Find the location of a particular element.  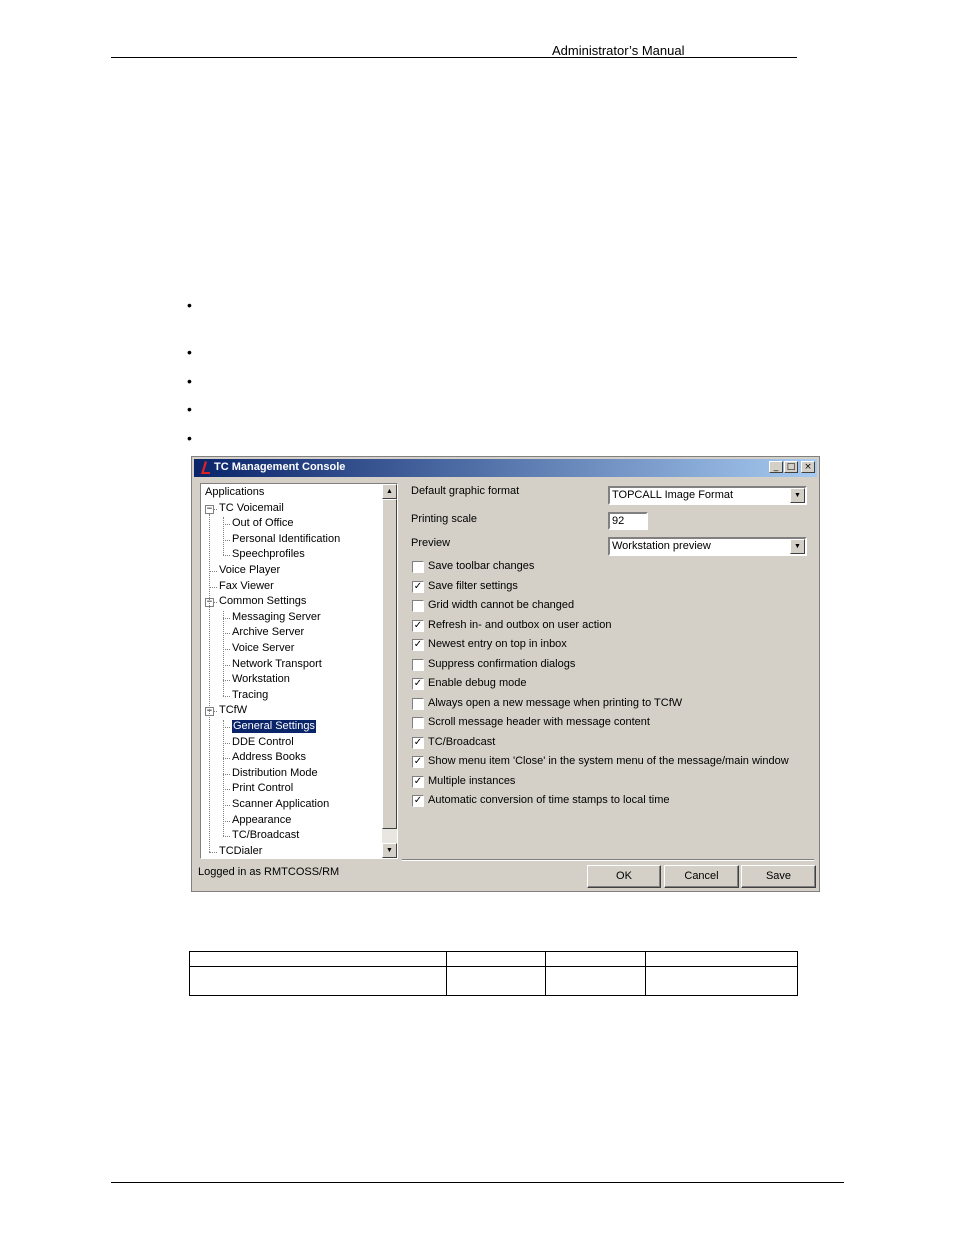

panel-separator is located at coordinates (608, 860).